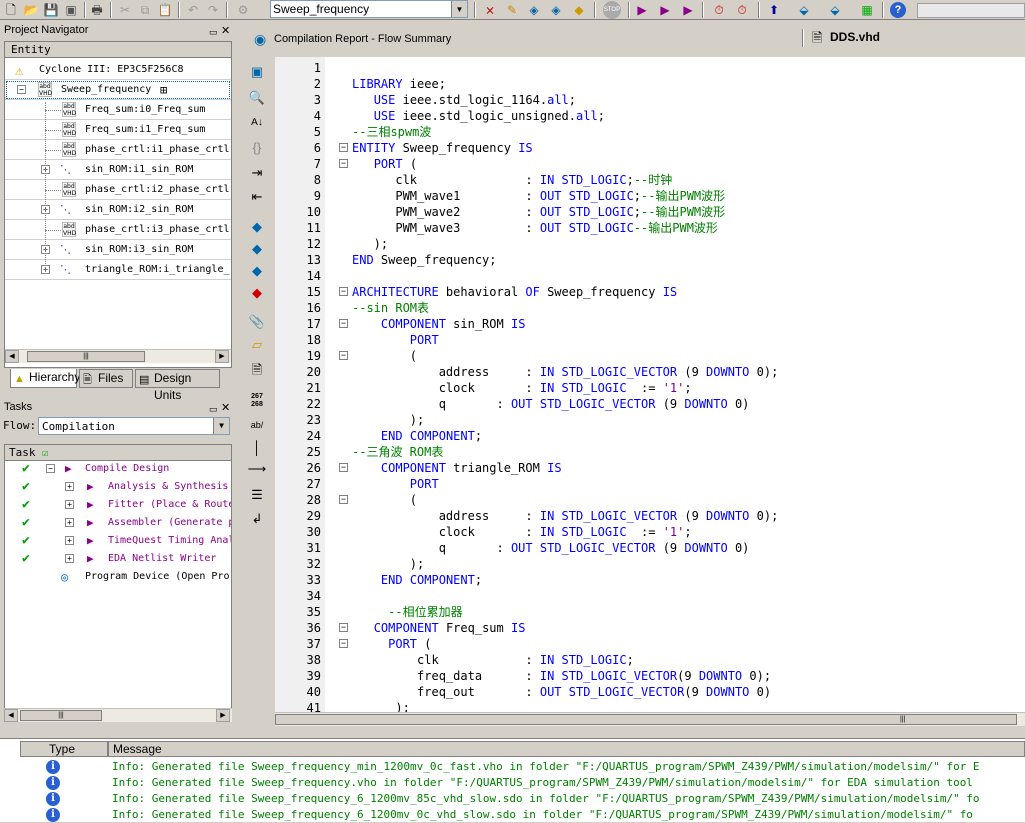 The height and width of the screenshot is (823, 1025). I want to click on programmer-icon: ◎, so click(64, 577).